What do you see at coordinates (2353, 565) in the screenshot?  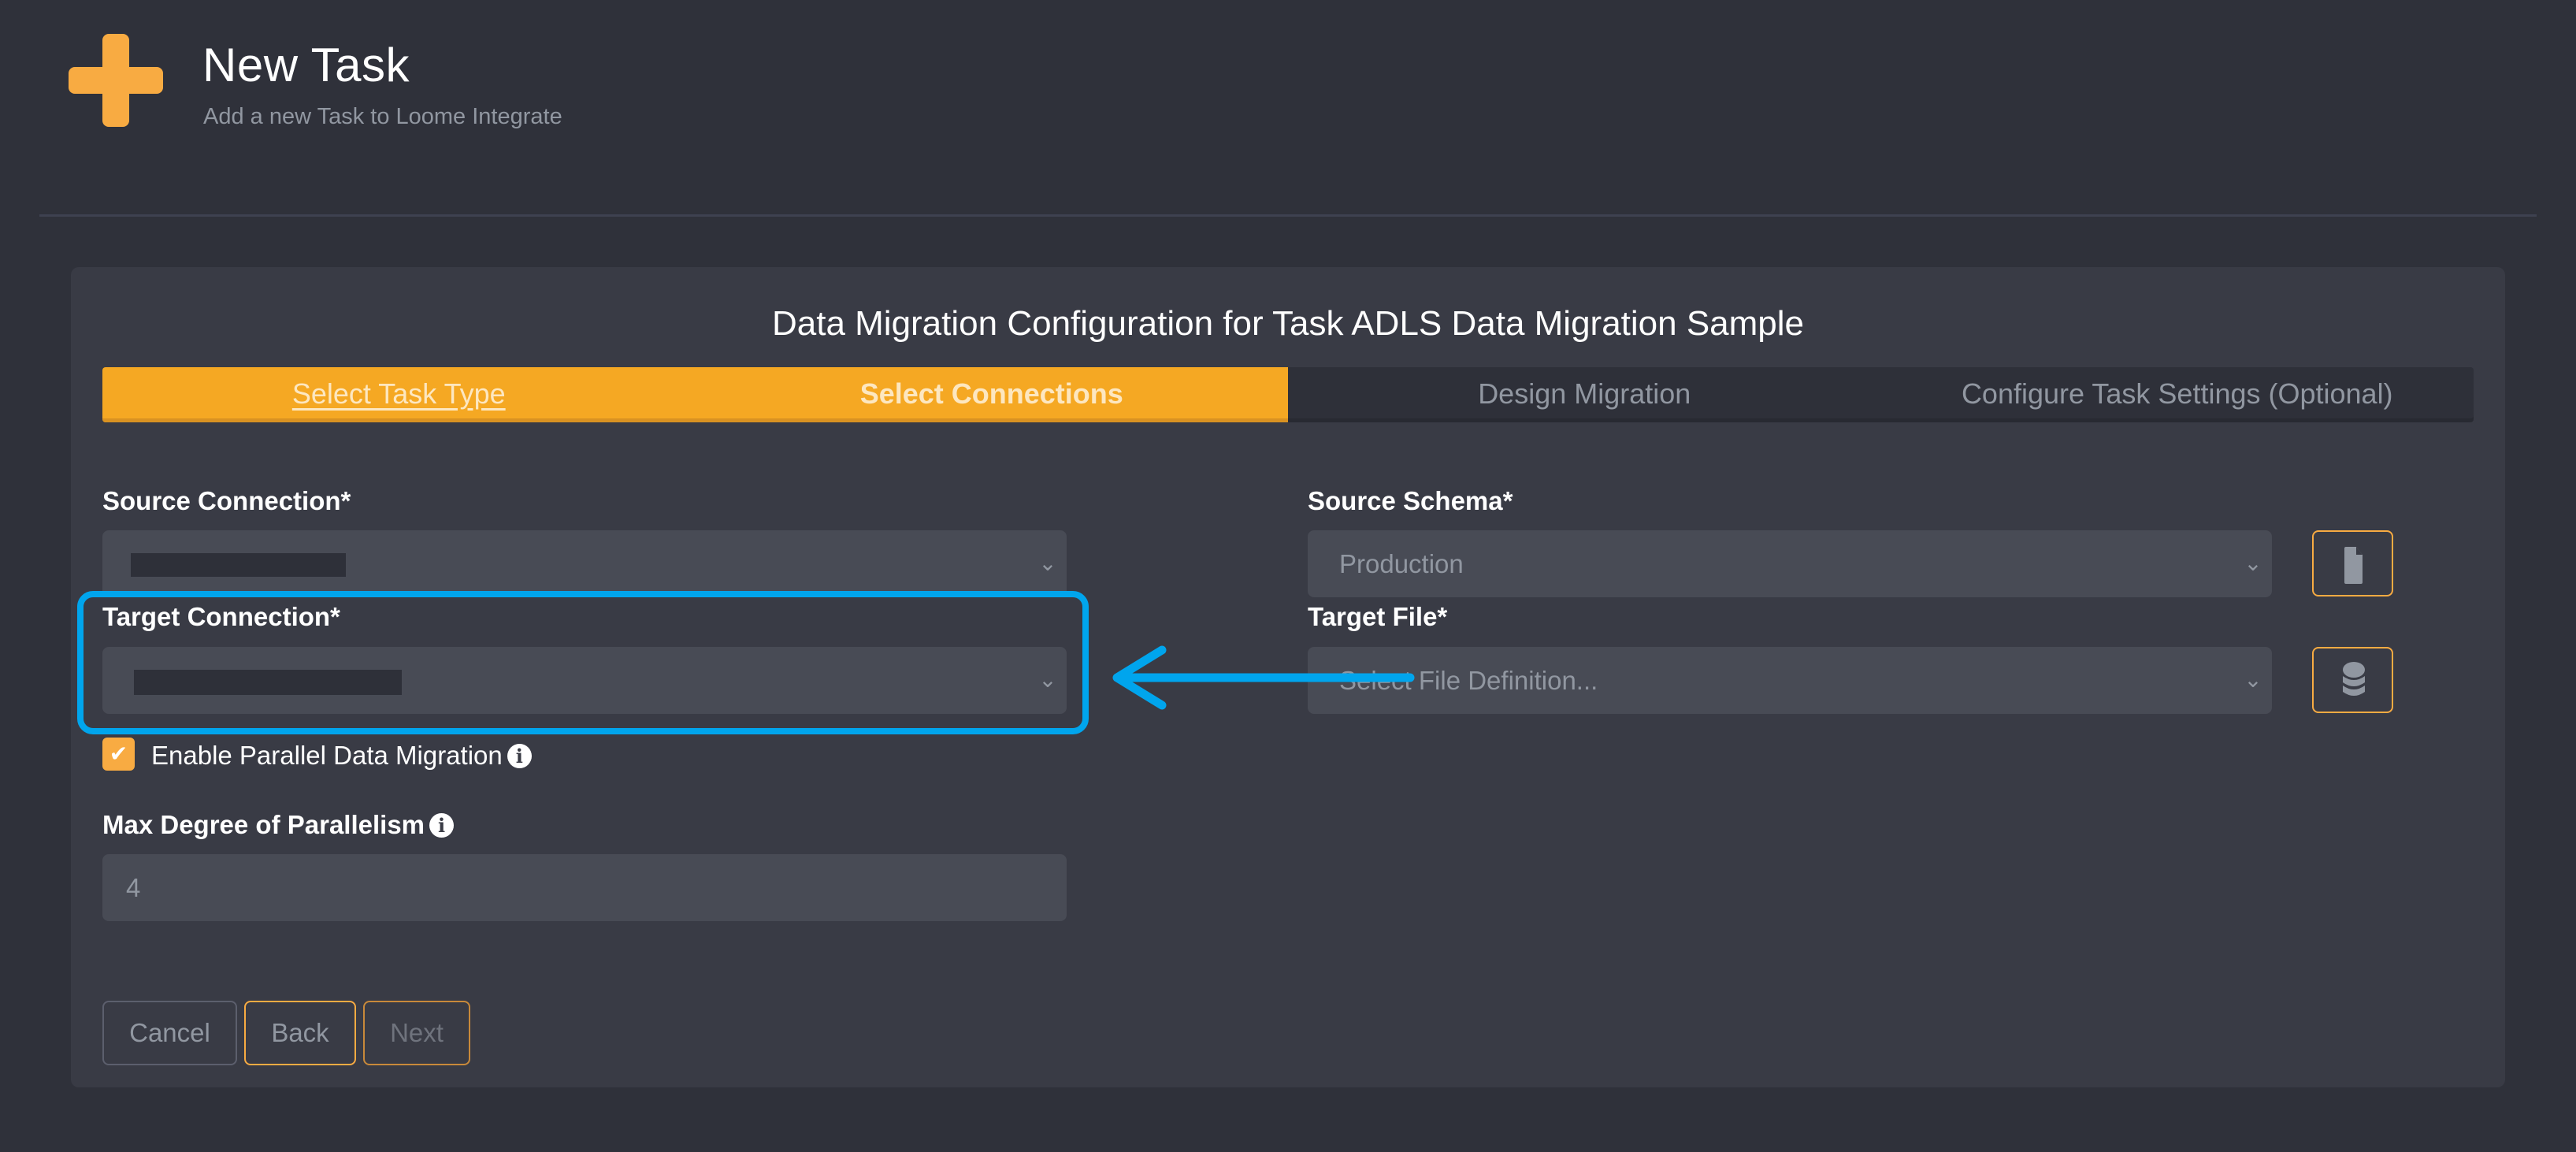 I see `file-icon` at bounding box center [2353, 565].